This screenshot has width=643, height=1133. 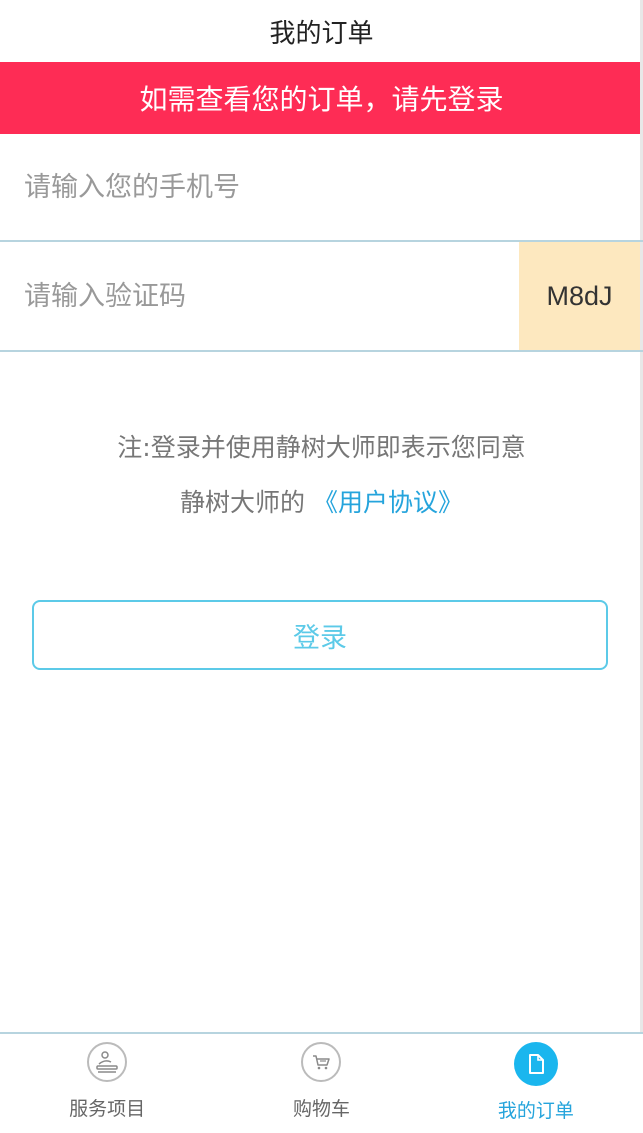 What do you see at coordinates (321, 98) in the screenshot?
I see `login-prompt-banner: 如需查看您的订单，请先登录` at bounding box center [321, 98].